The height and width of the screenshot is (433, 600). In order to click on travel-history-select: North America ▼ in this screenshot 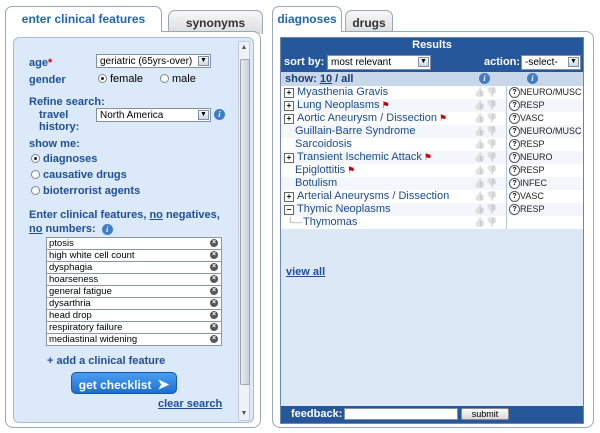, I will do `click(153, 115)`.